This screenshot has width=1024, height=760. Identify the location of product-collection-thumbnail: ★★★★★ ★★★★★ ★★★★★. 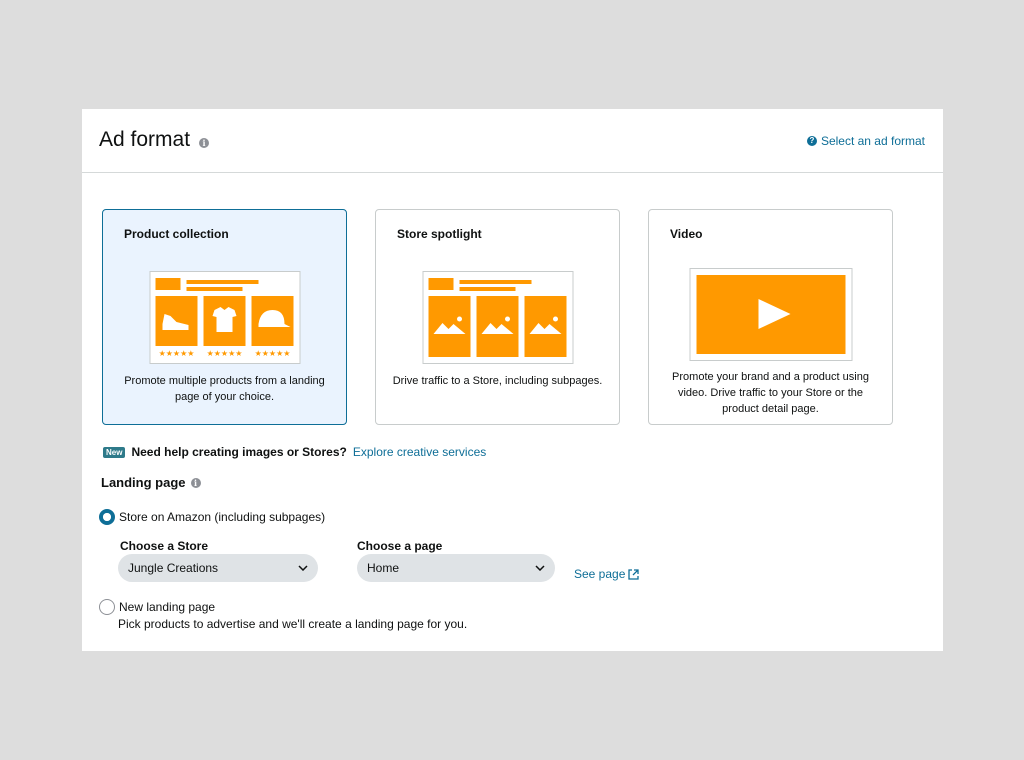
(224, 317).